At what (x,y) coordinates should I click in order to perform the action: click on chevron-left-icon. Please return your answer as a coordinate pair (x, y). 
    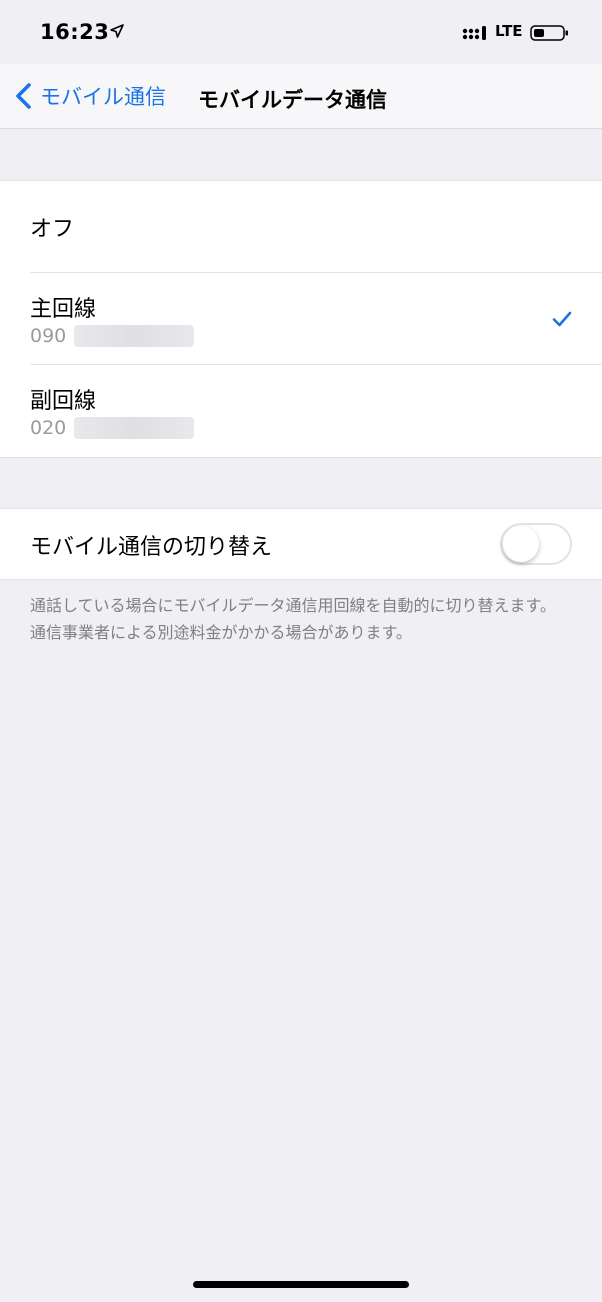
    Looking at the image, I should click on (23, 96).